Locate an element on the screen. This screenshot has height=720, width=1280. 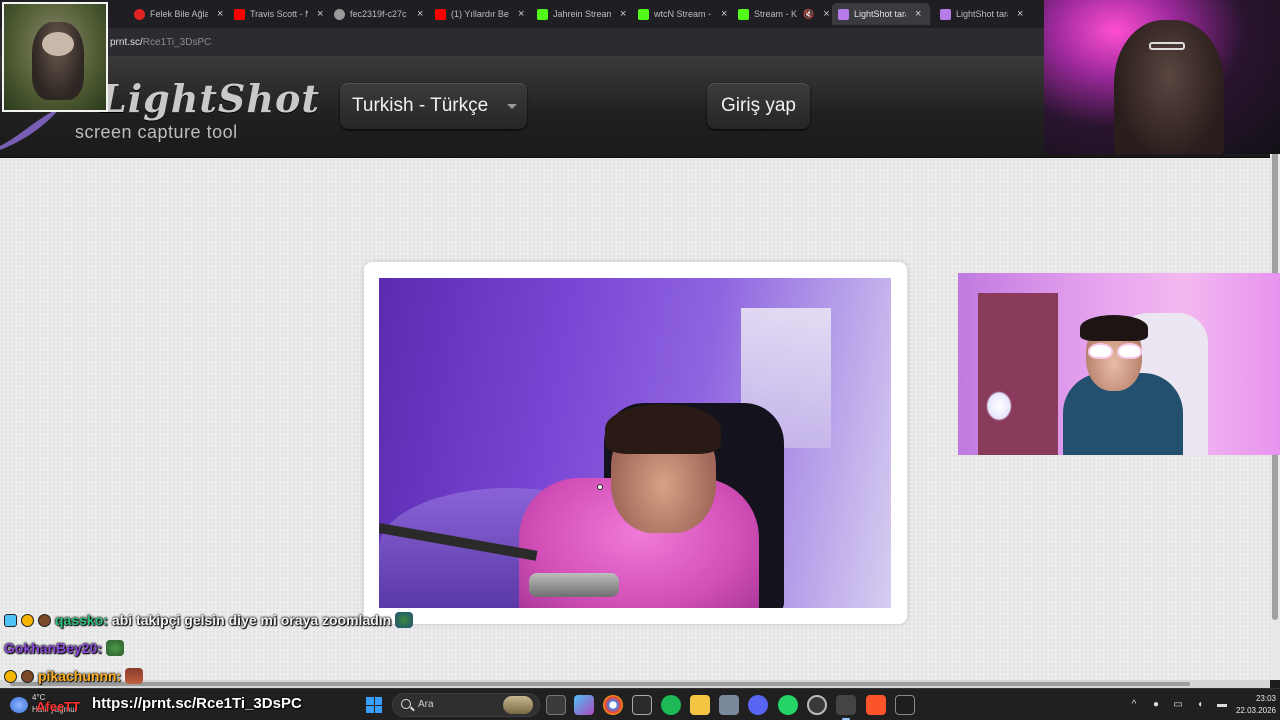
browser-tab: fec2319f-c27c × is located at coordinates (380, 14).